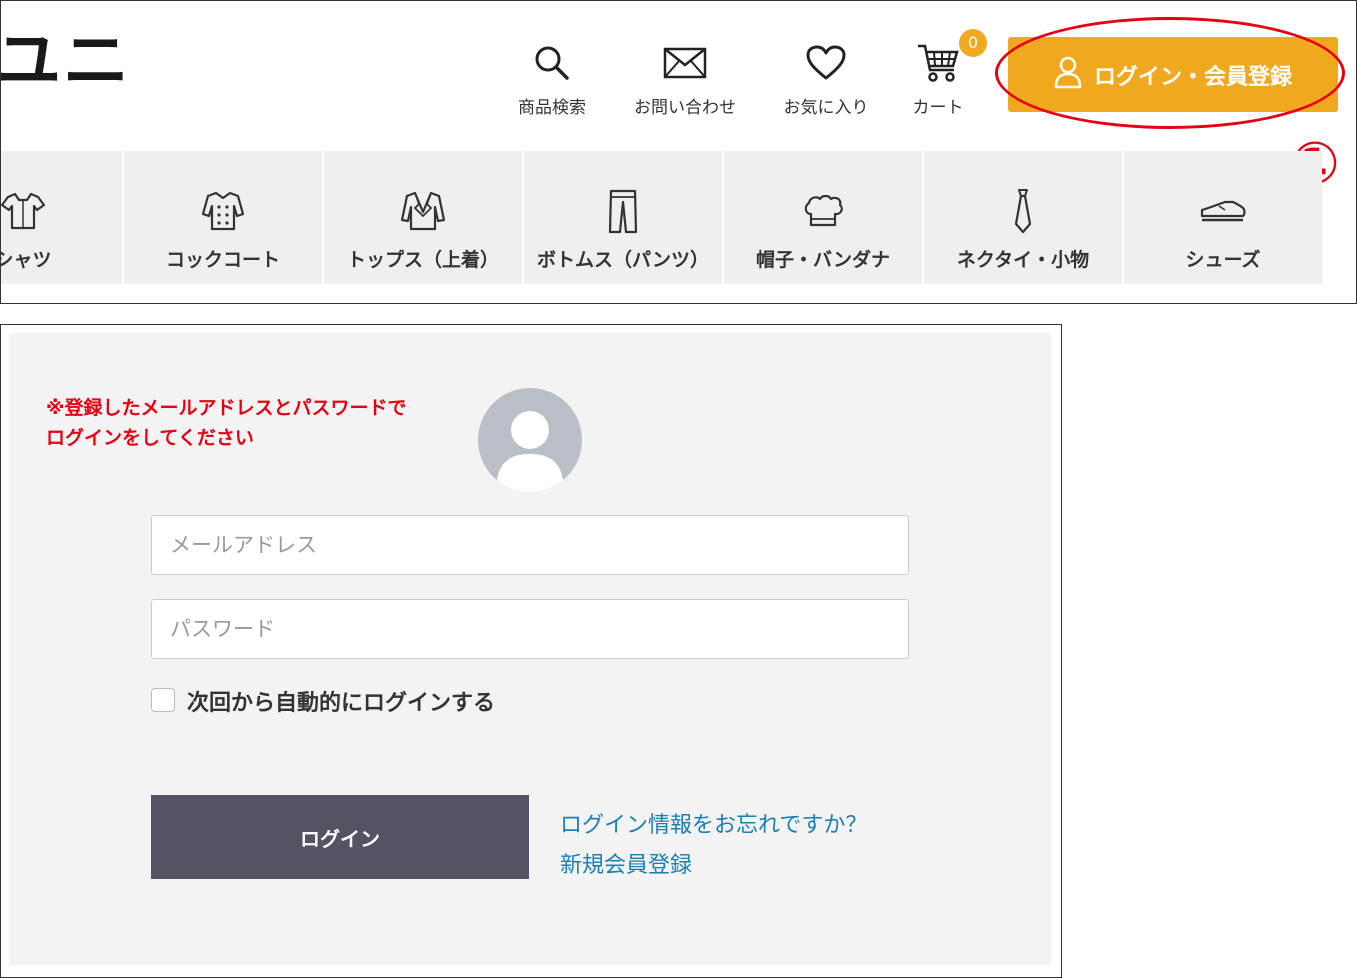 This screenshot has height=978, width=1357. What do you see at coordinates (340, 837) in the screenshot?
I see `login-button: ログイン` at bounding box center [340, 837].